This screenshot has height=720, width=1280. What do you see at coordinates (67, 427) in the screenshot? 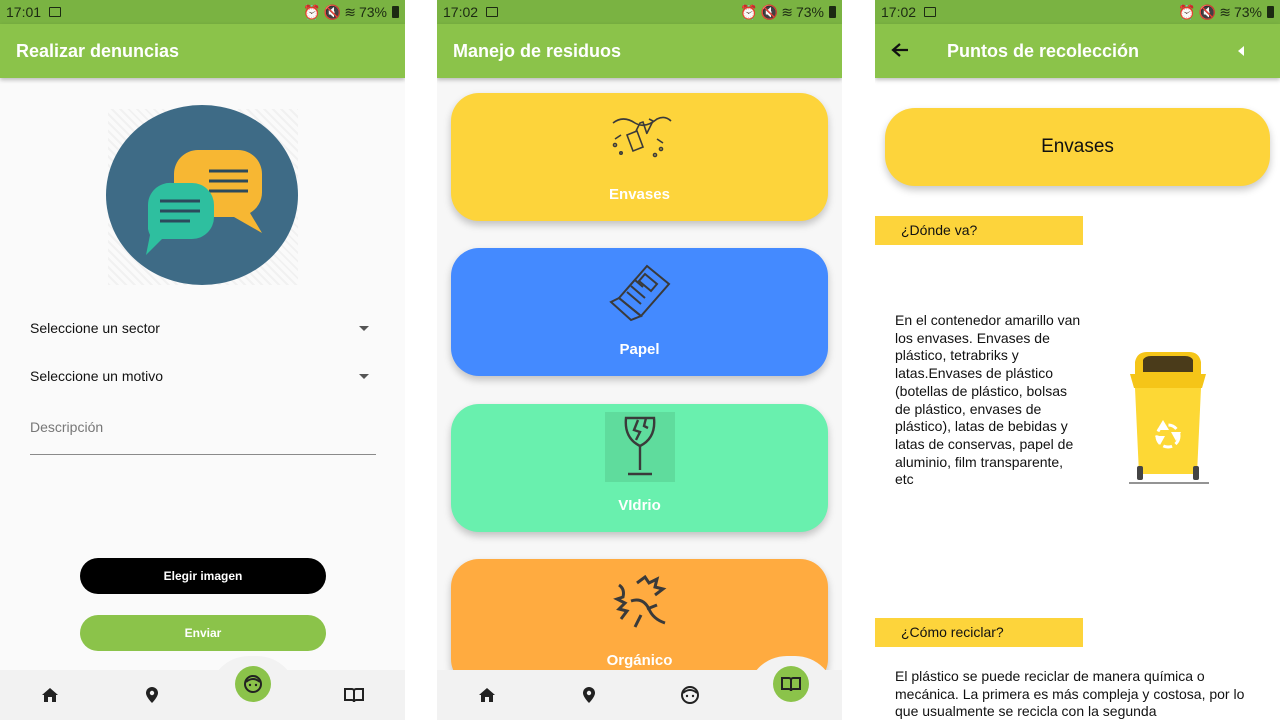
I see `description-placeholder: Descripción` at bounding box center [67, 427].